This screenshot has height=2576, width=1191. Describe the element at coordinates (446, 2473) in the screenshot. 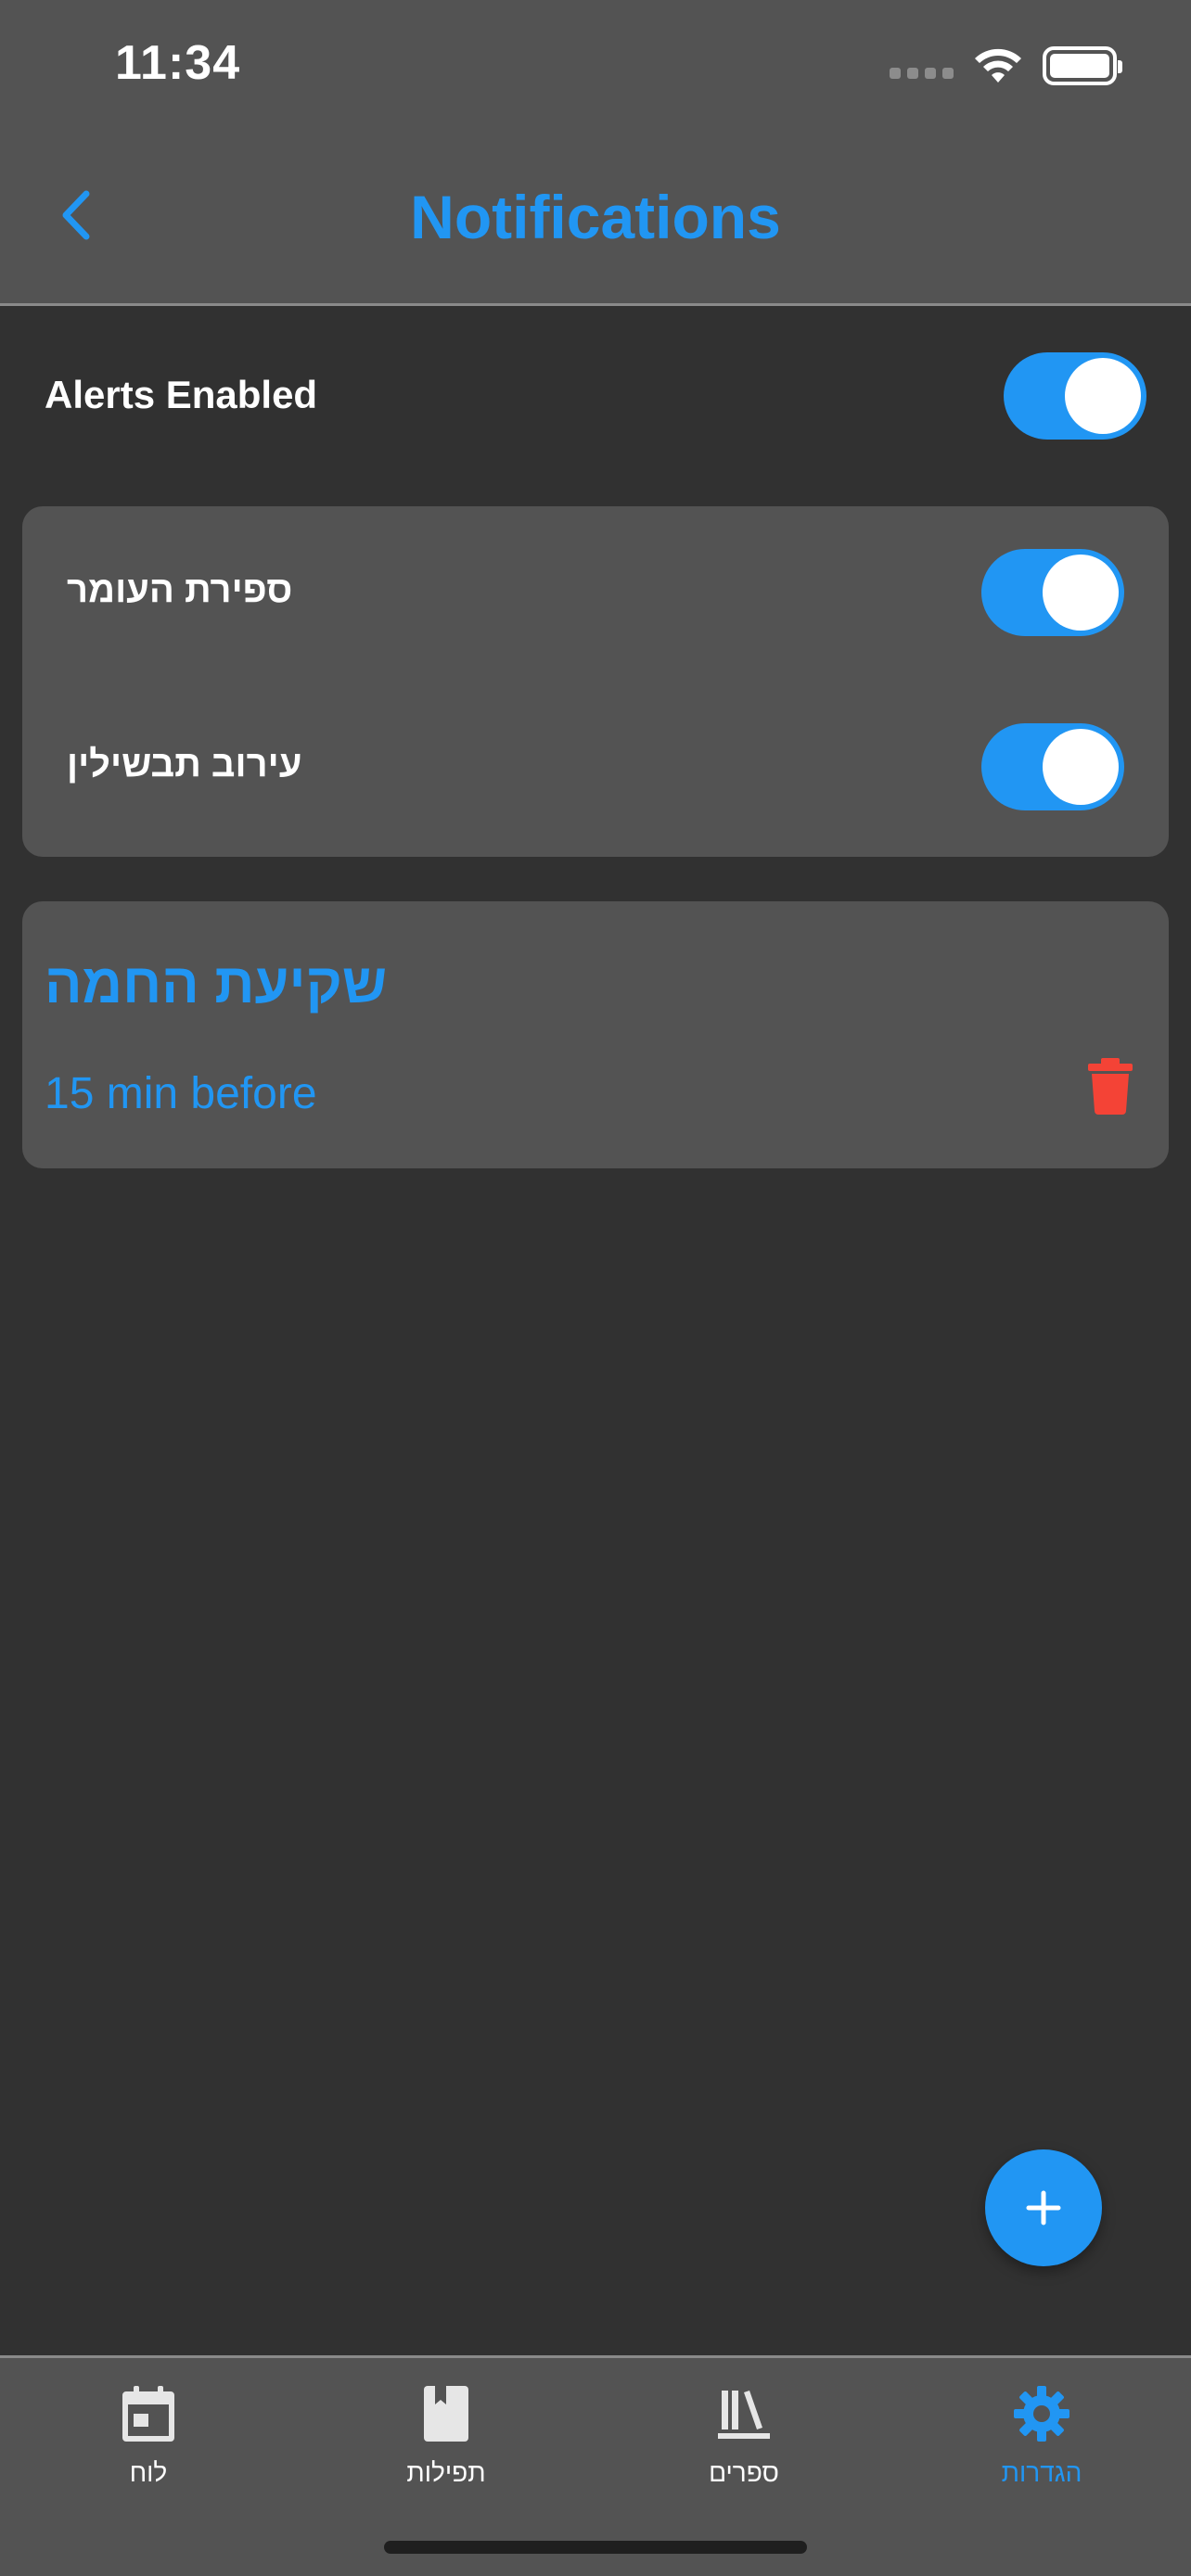

I see `tab-label-prayers: תפילות` at that location.